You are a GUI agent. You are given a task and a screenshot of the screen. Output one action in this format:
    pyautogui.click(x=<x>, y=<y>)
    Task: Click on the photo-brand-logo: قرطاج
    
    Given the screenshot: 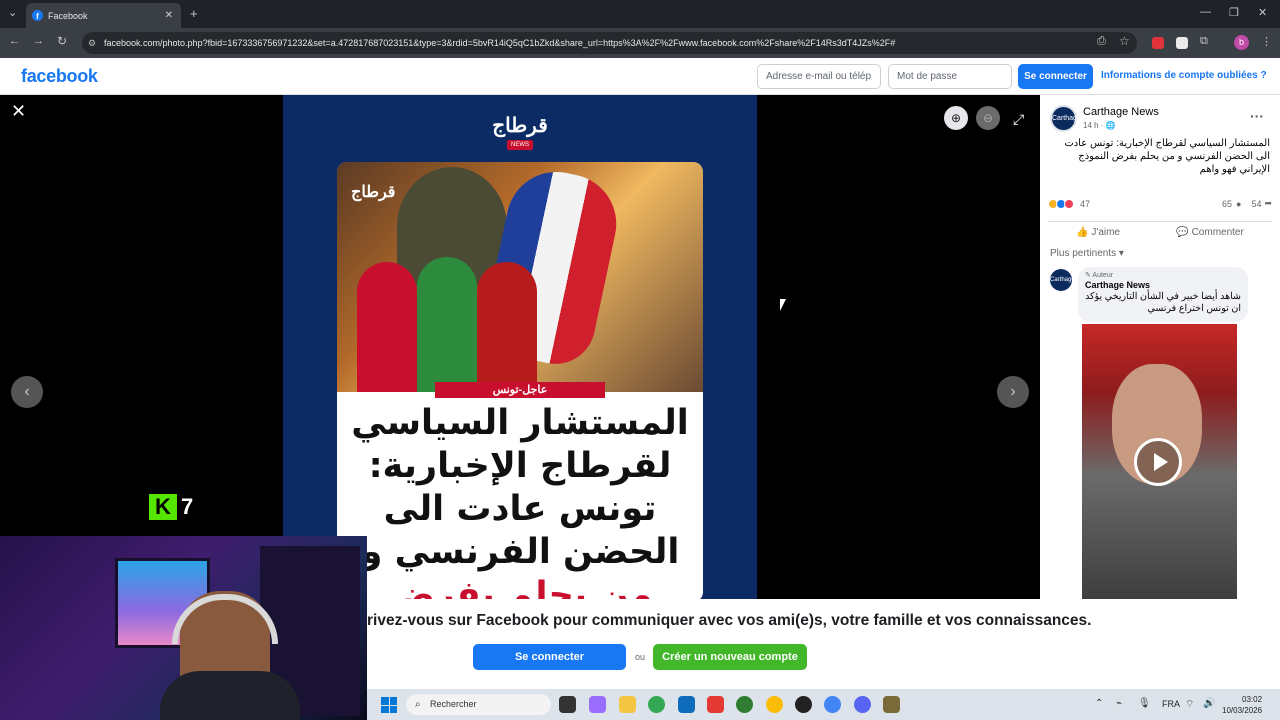 What is the action you would take?
    pyautogui.click(x=520, y=126)
    